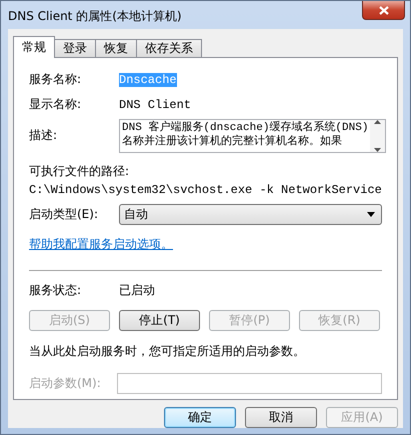 This screenshot has height=435, width=411. Describe the element at coordinates (159, 320) in the screenshot. I see `service-control-button: 停止(T)` at that location.